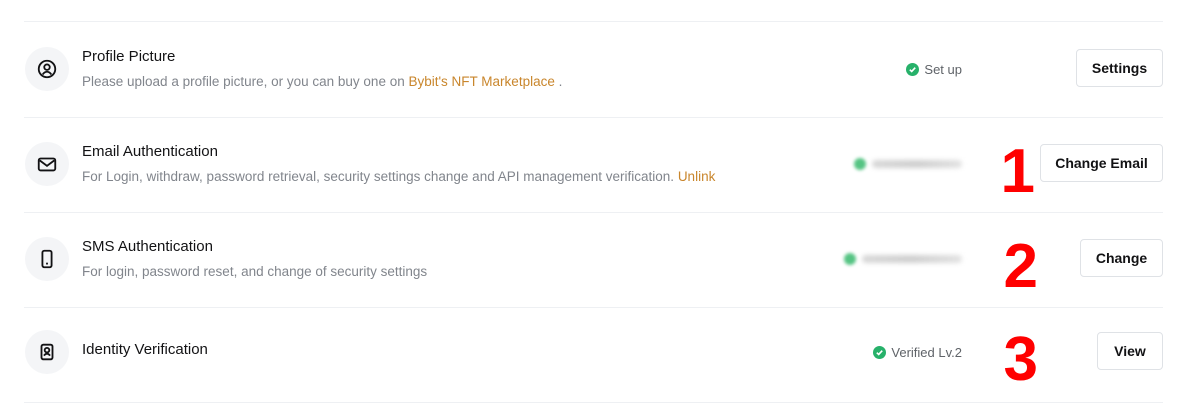 The height and width of the screenshot is (410, 1183). I want to click on mail-icon, so click(47, 164).